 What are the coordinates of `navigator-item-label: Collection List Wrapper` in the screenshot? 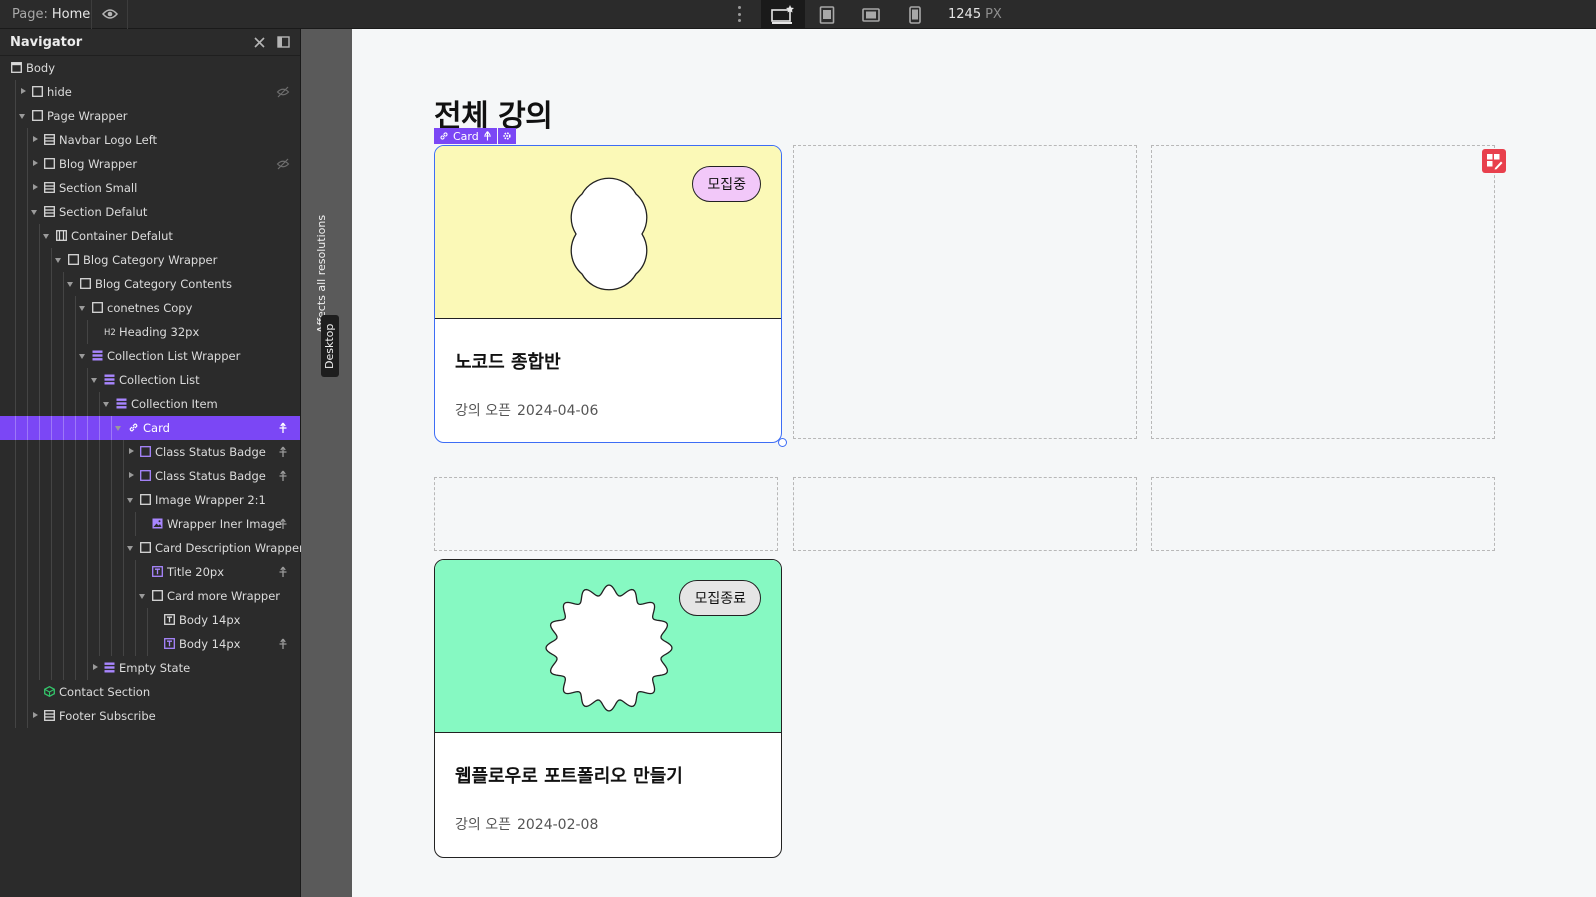 It's located at (174, 356).